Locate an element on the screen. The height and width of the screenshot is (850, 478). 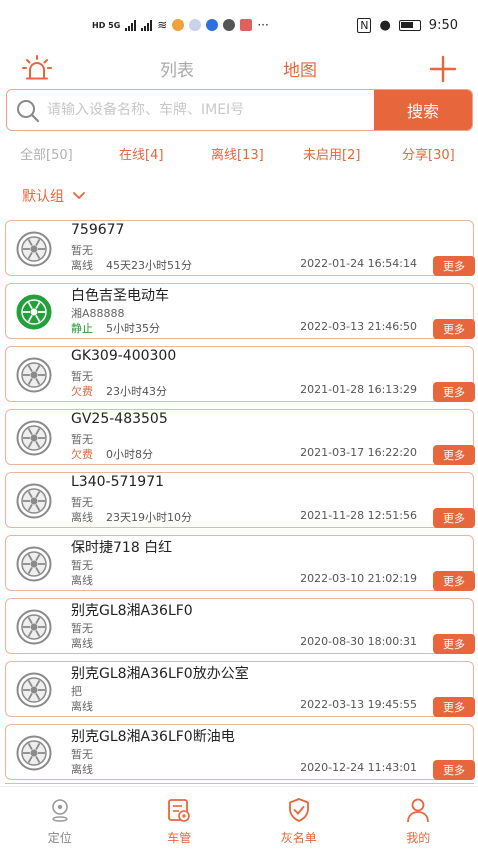
search-input is located at coordinates (210, 110).